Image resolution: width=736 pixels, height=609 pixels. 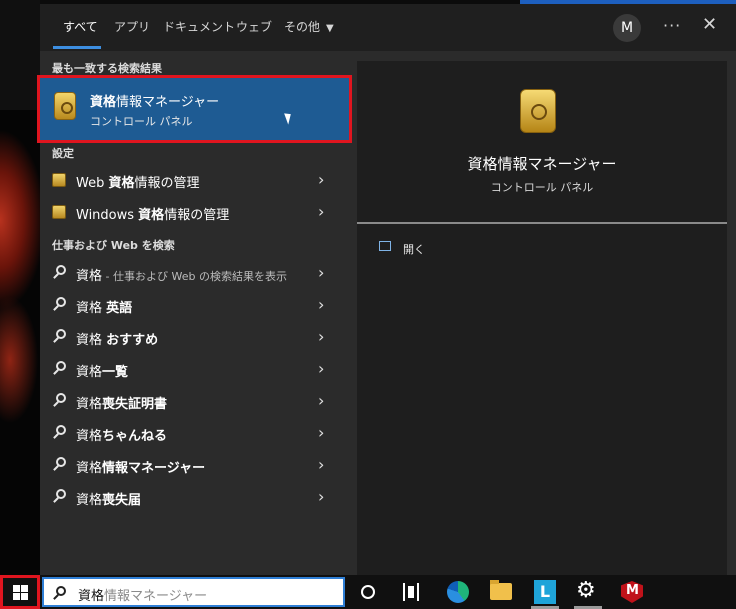 What do you see at coordinates (80, 33) in the screenshot?
I see `tab-all: すべて` at bounding box center [80, 33].